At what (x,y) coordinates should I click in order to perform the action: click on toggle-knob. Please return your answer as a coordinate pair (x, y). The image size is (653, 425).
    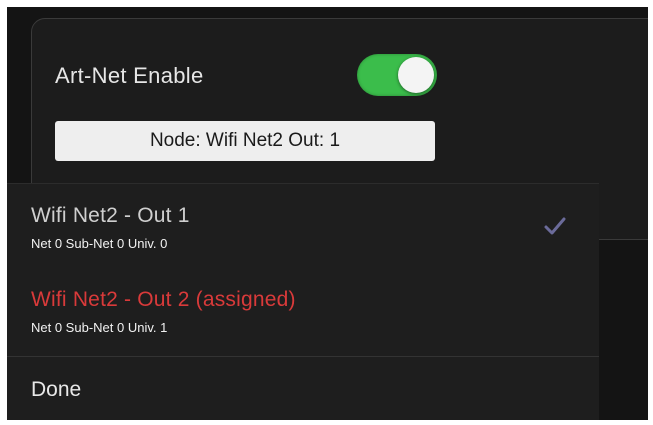
    Looking at the image, I should click on (416, 75).